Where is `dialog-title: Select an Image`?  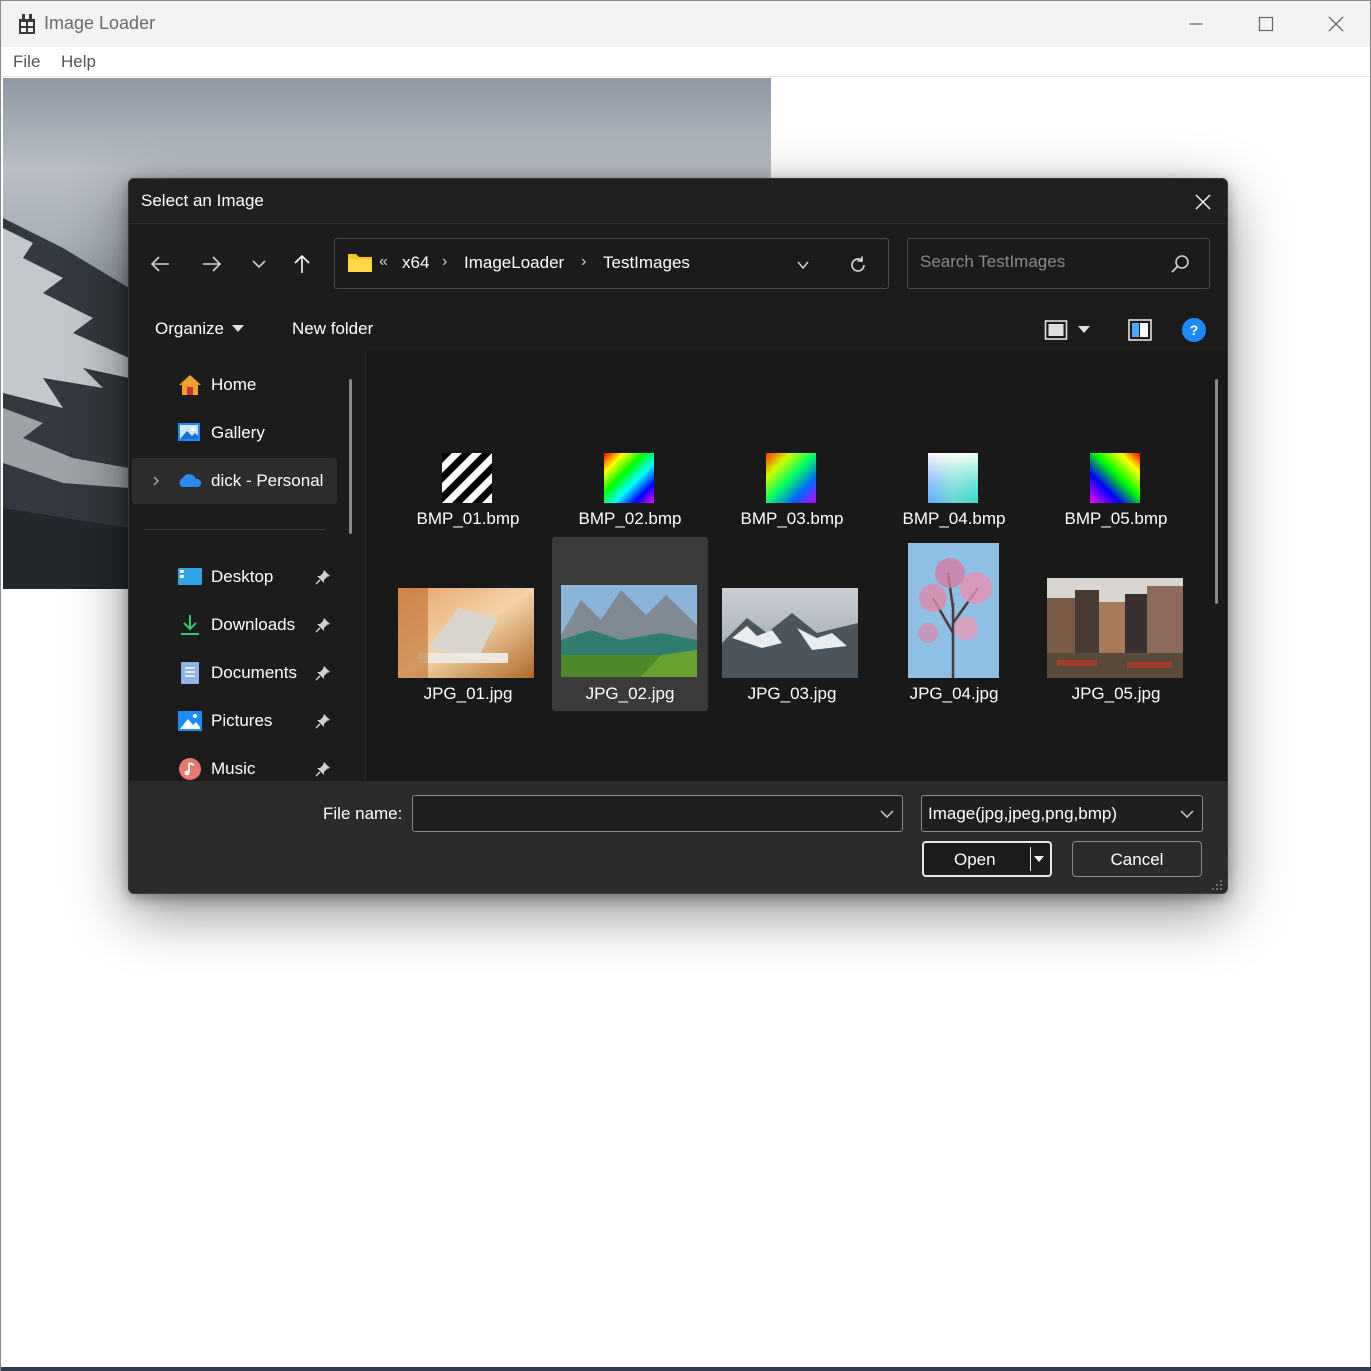 dialog-title: Select an Image is located at coordinates (202, 200).